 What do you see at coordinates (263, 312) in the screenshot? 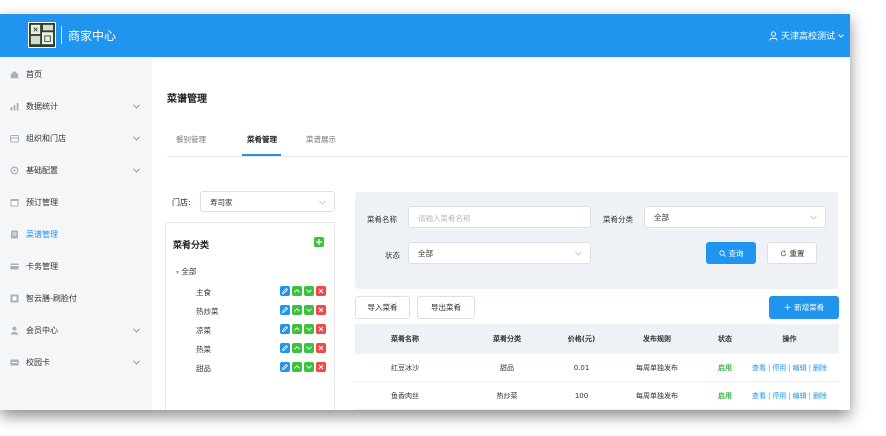
I see `category-item: 热炒菜` at bounding box center [263, 312].